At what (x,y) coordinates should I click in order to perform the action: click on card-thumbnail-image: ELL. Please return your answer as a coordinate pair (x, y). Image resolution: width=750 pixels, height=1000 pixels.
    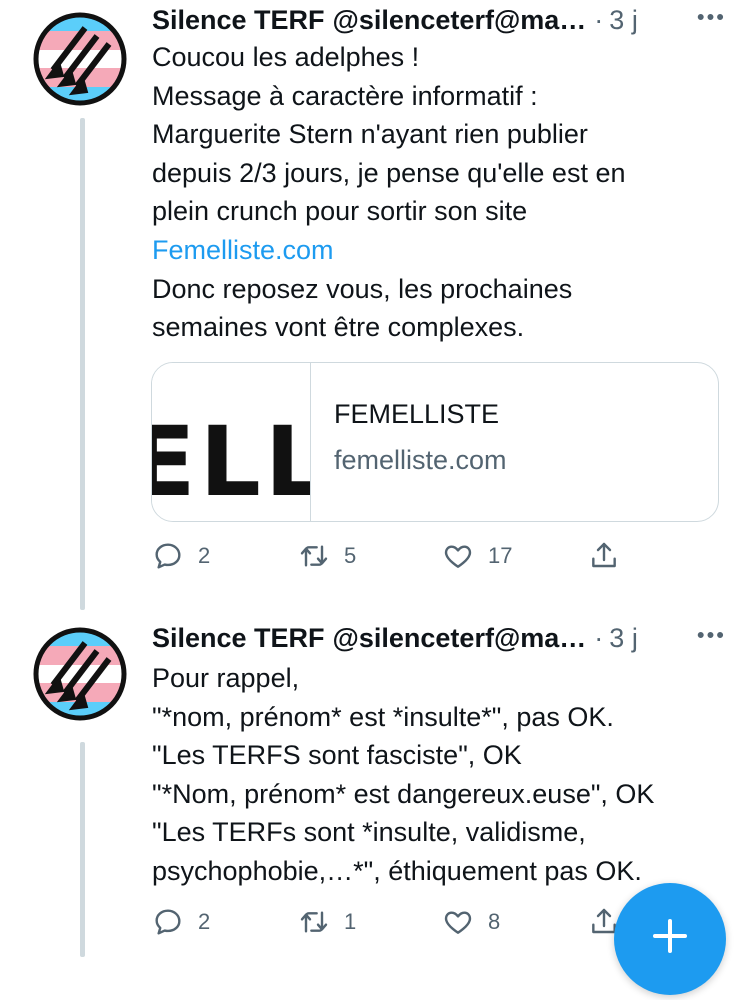
    Looking at the image, I should click on (231, 462).